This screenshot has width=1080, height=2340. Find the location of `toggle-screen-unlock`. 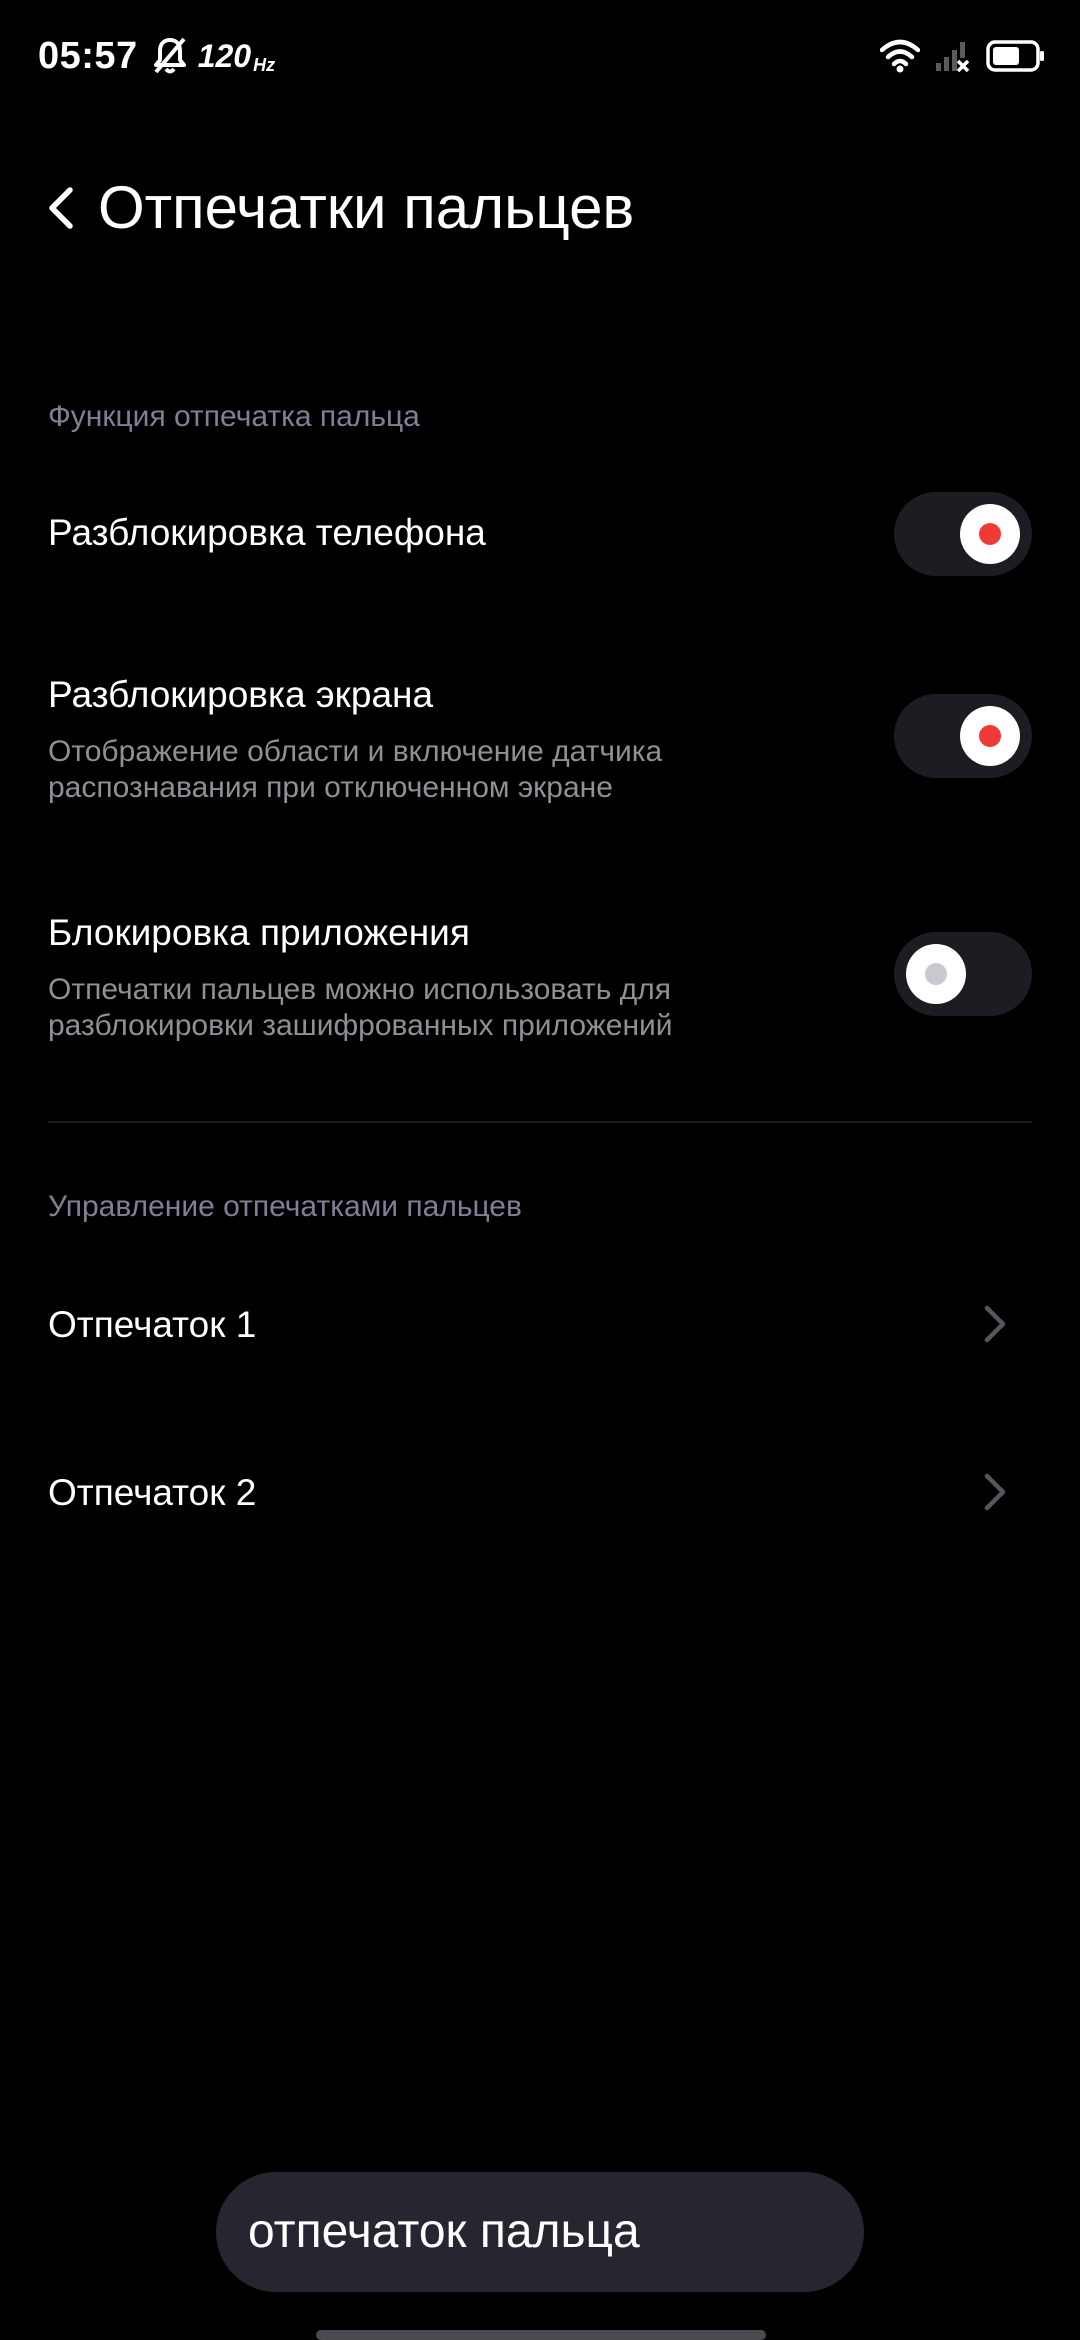

toggle-screen-unlock is located at coordinates (963, 736).